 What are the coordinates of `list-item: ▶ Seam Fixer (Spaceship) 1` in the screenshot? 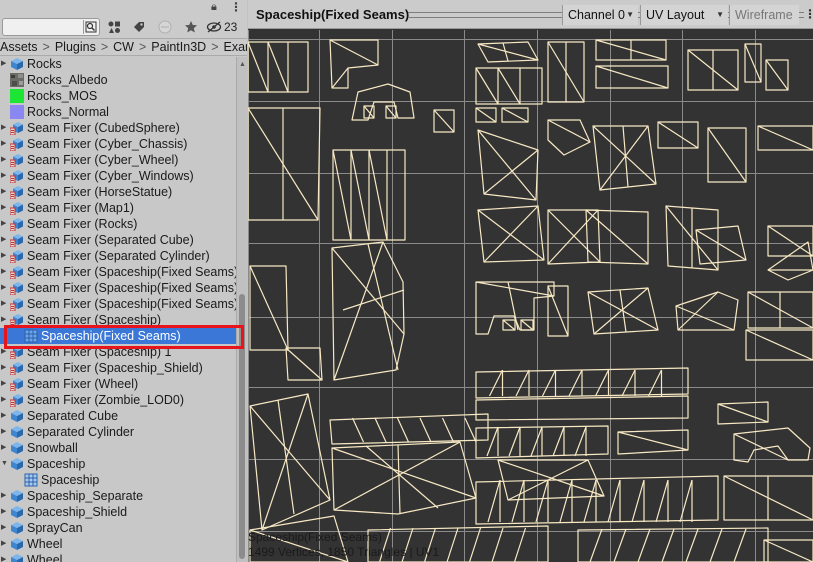 It's located at (118, 352).